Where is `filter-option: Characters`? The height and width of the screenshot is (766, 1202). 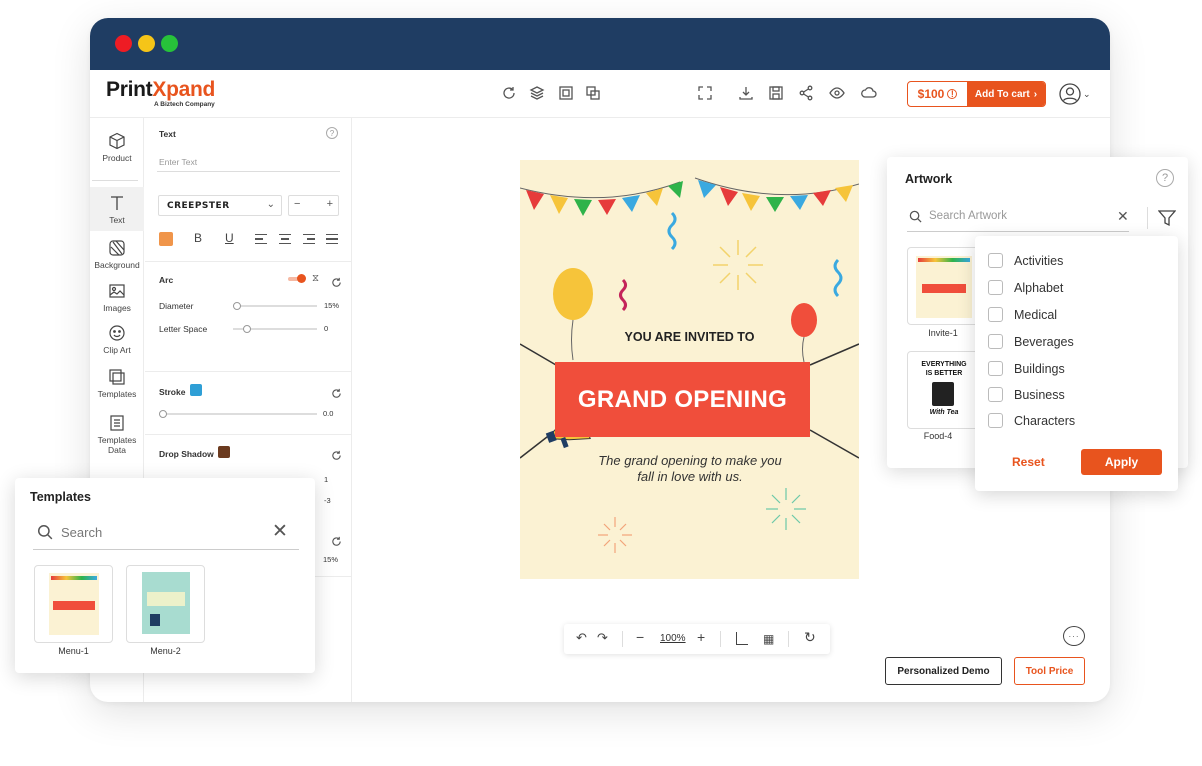
filter-option: Characters is located at coordinates (1031, 420).